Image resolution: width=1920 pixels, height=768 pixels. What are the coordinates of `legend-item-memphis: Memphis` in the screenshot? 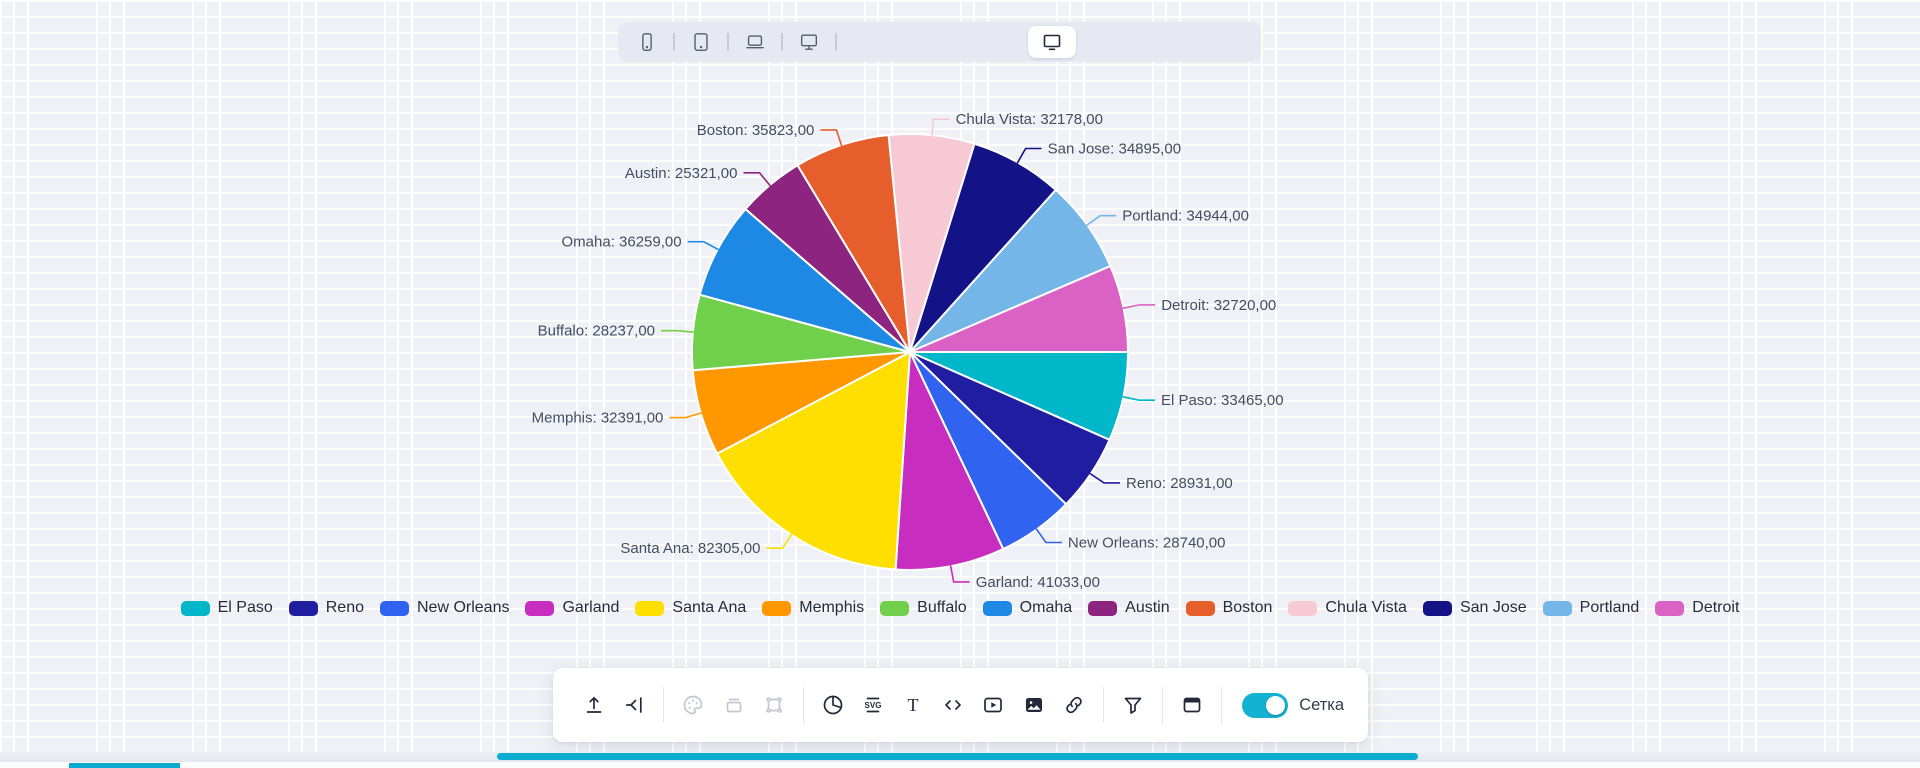 It's located at (813, 608).